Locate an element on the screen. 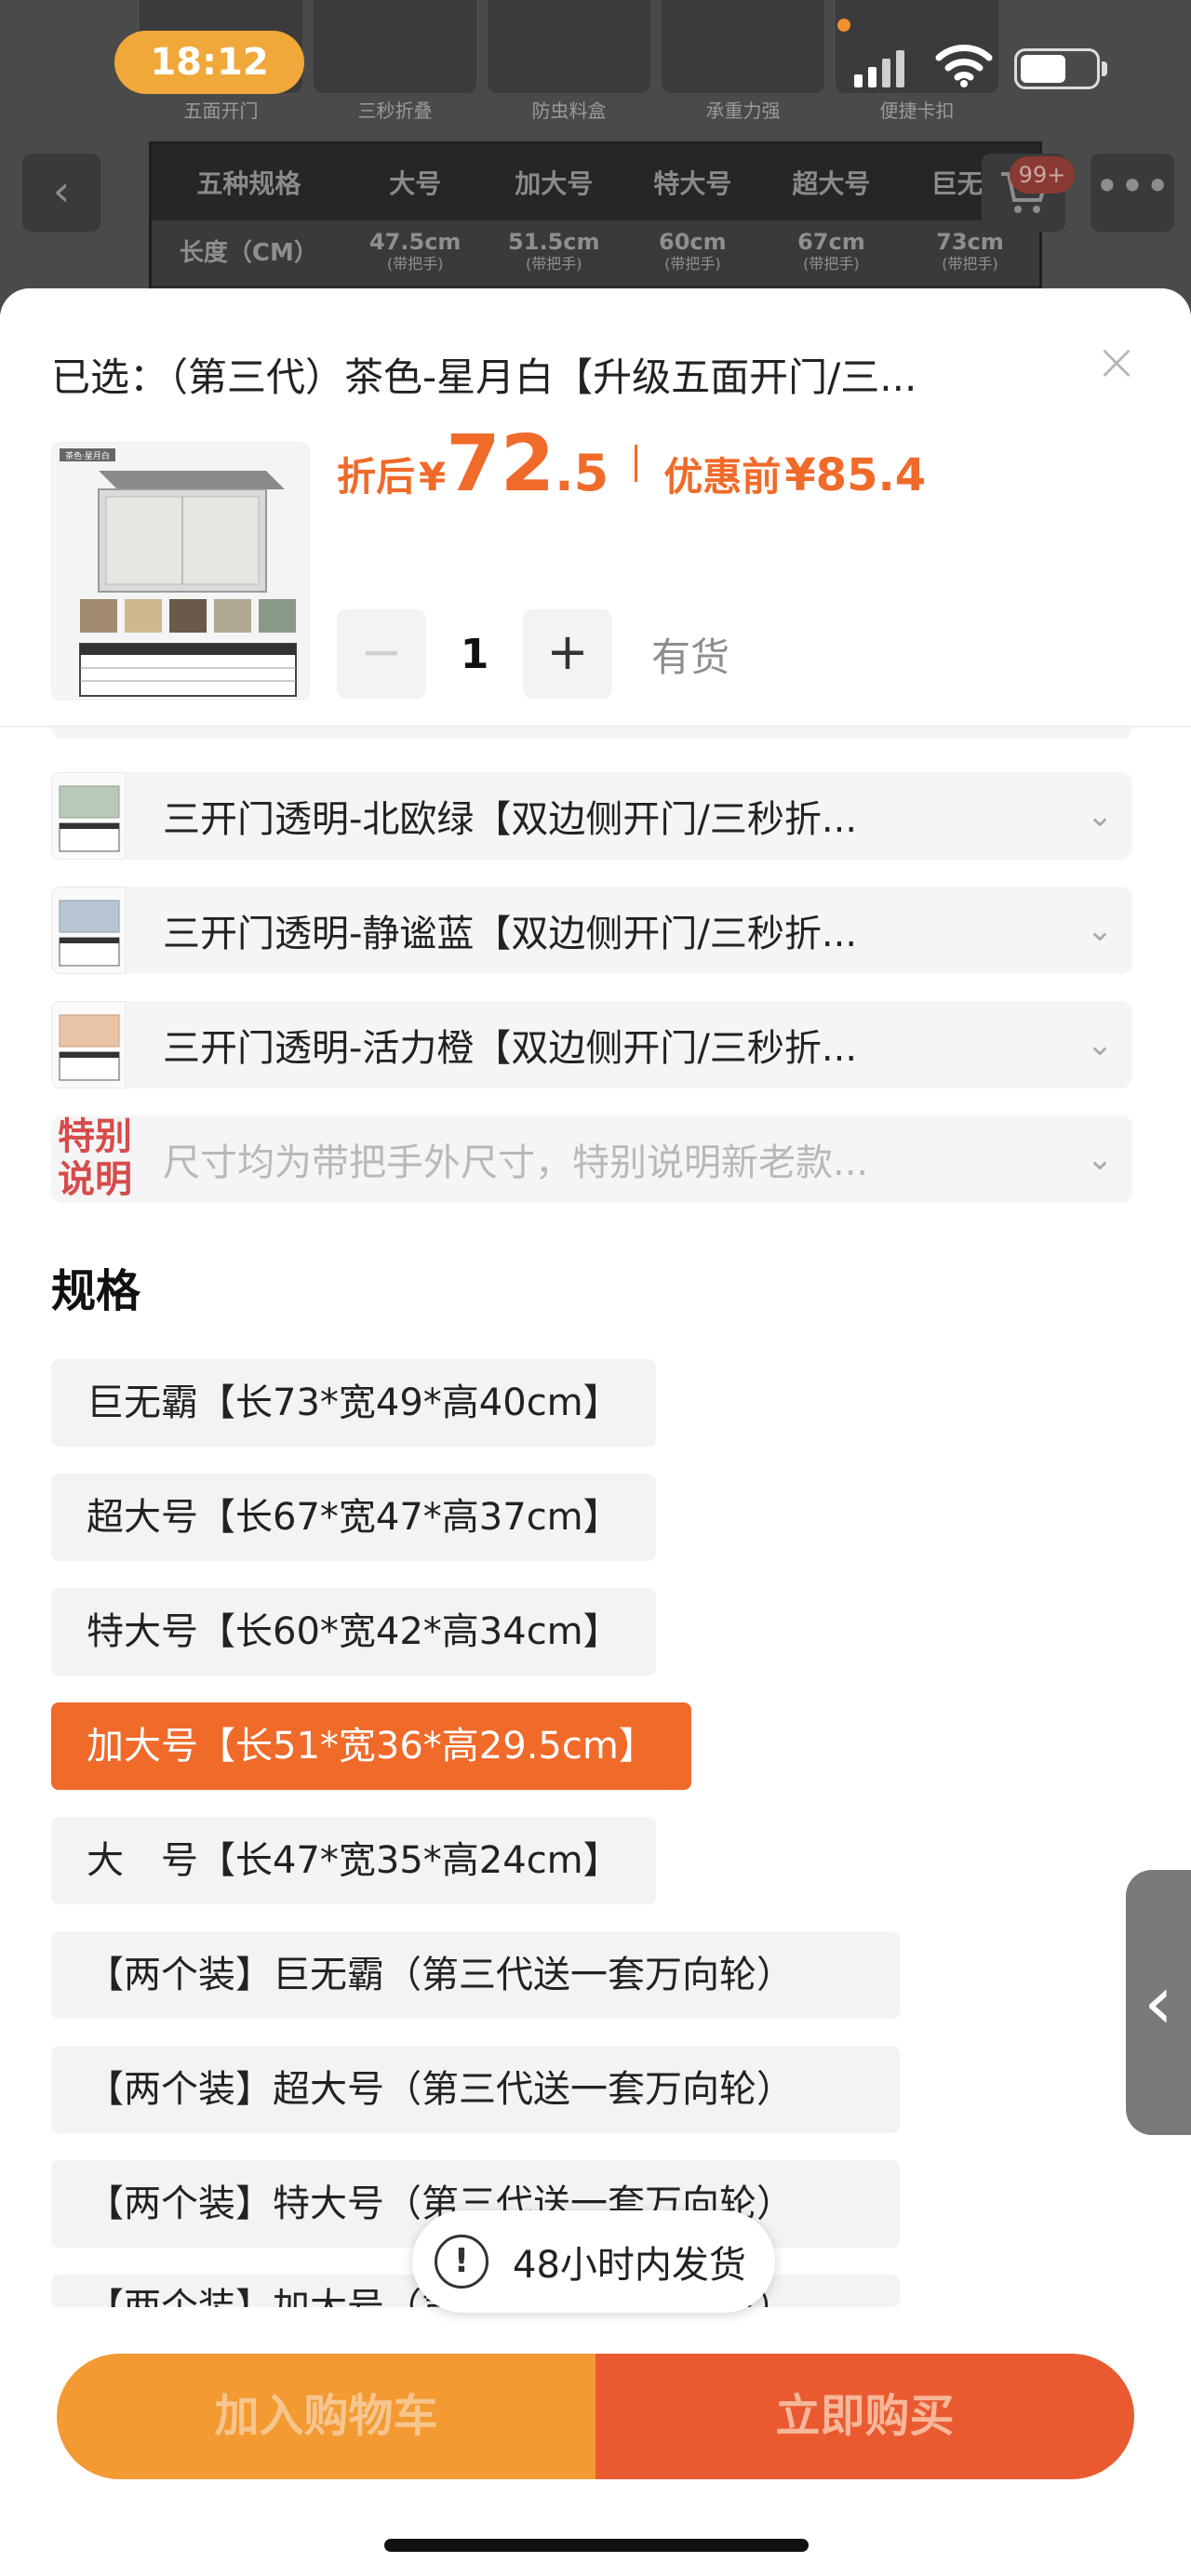 The height and width of the screenshot is (2576, 1191). thumb-tag: 茶色·星月白 is located at coordinates (87, 455).